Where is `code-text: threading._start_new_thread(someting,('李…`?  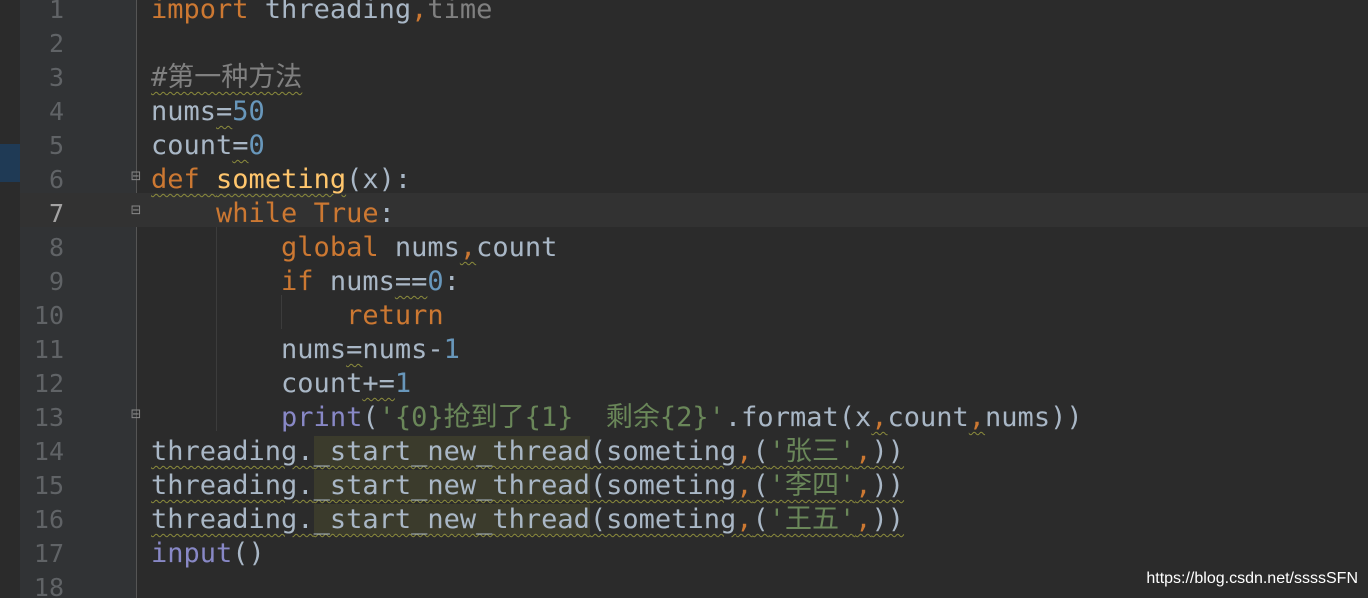
code-text: threading._start_new_thread(someting,('李… is located at coordinates (527, 486).